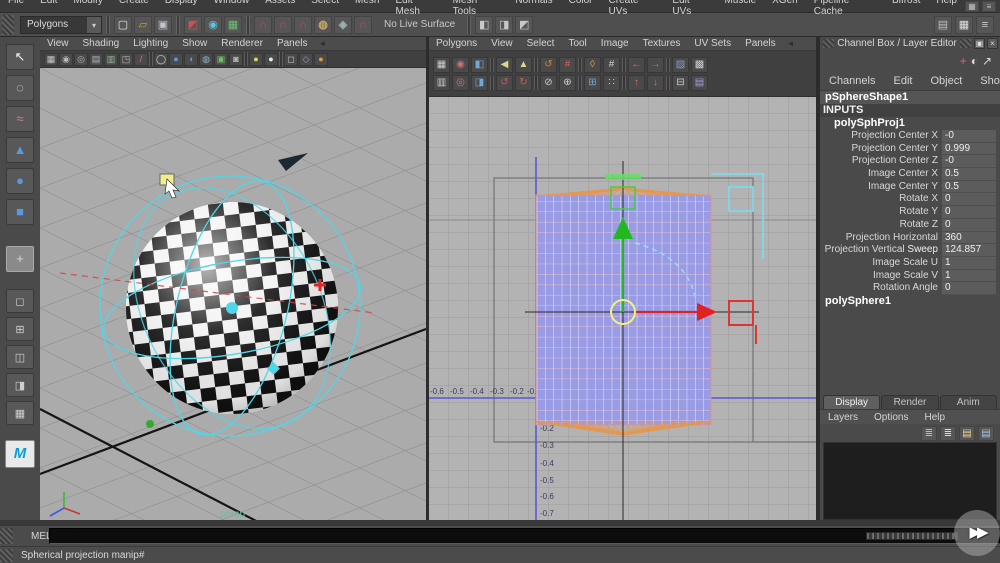 This screenshot has width=1000, height=563. I want to click on rotate-uvs-ccw-icon: ↺, so click(548, 64).